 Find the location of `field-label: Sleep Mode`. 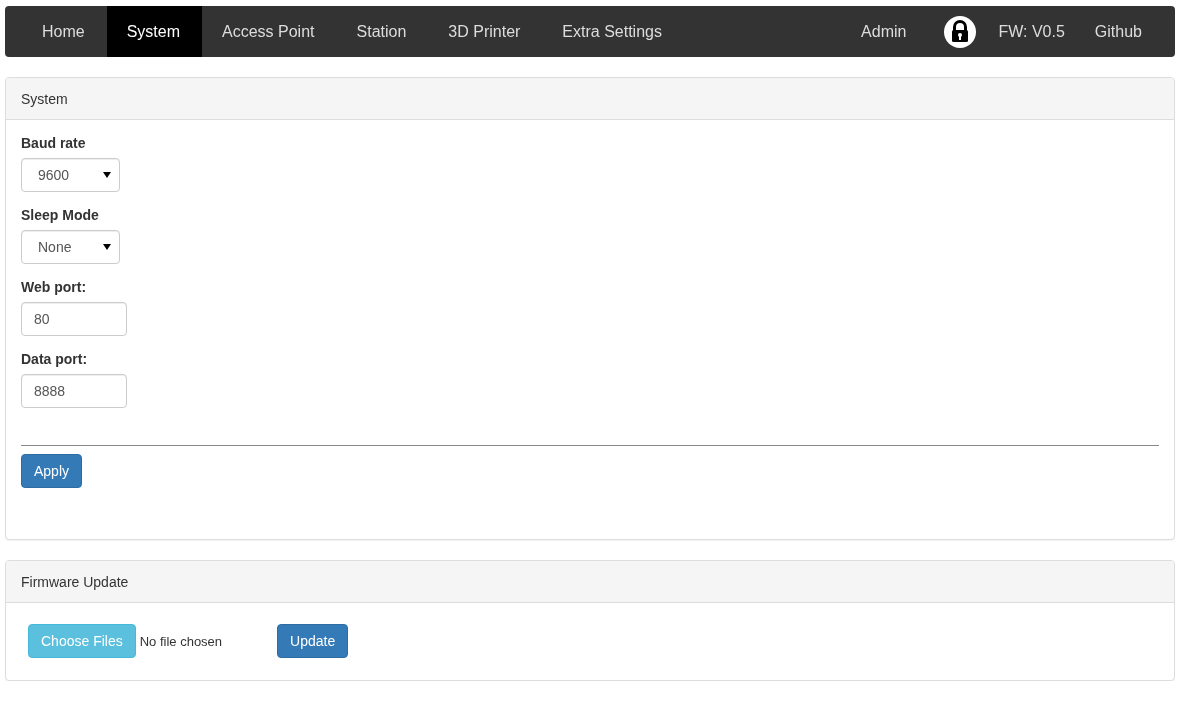

field-label: Sleep Mode is located at coordinates (60, 215).